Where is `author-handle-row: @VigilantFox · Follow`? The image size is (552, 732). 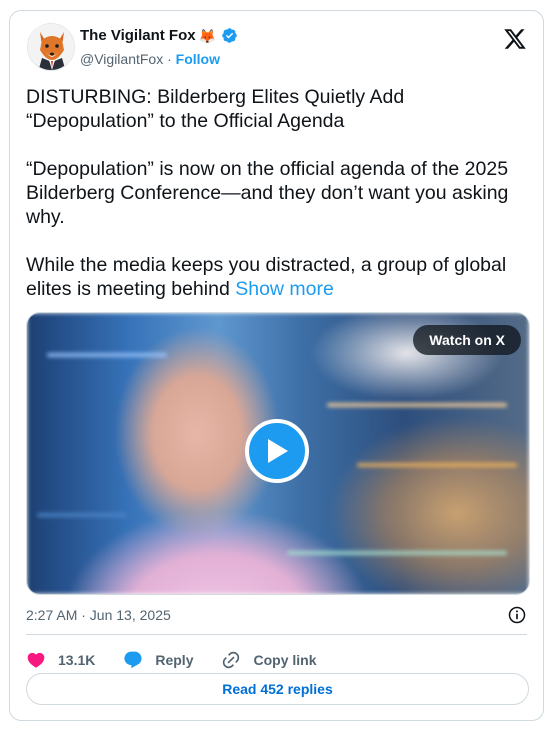
author-handle-row: @VigilantFox · Follow is located at coordinates (150, 59).